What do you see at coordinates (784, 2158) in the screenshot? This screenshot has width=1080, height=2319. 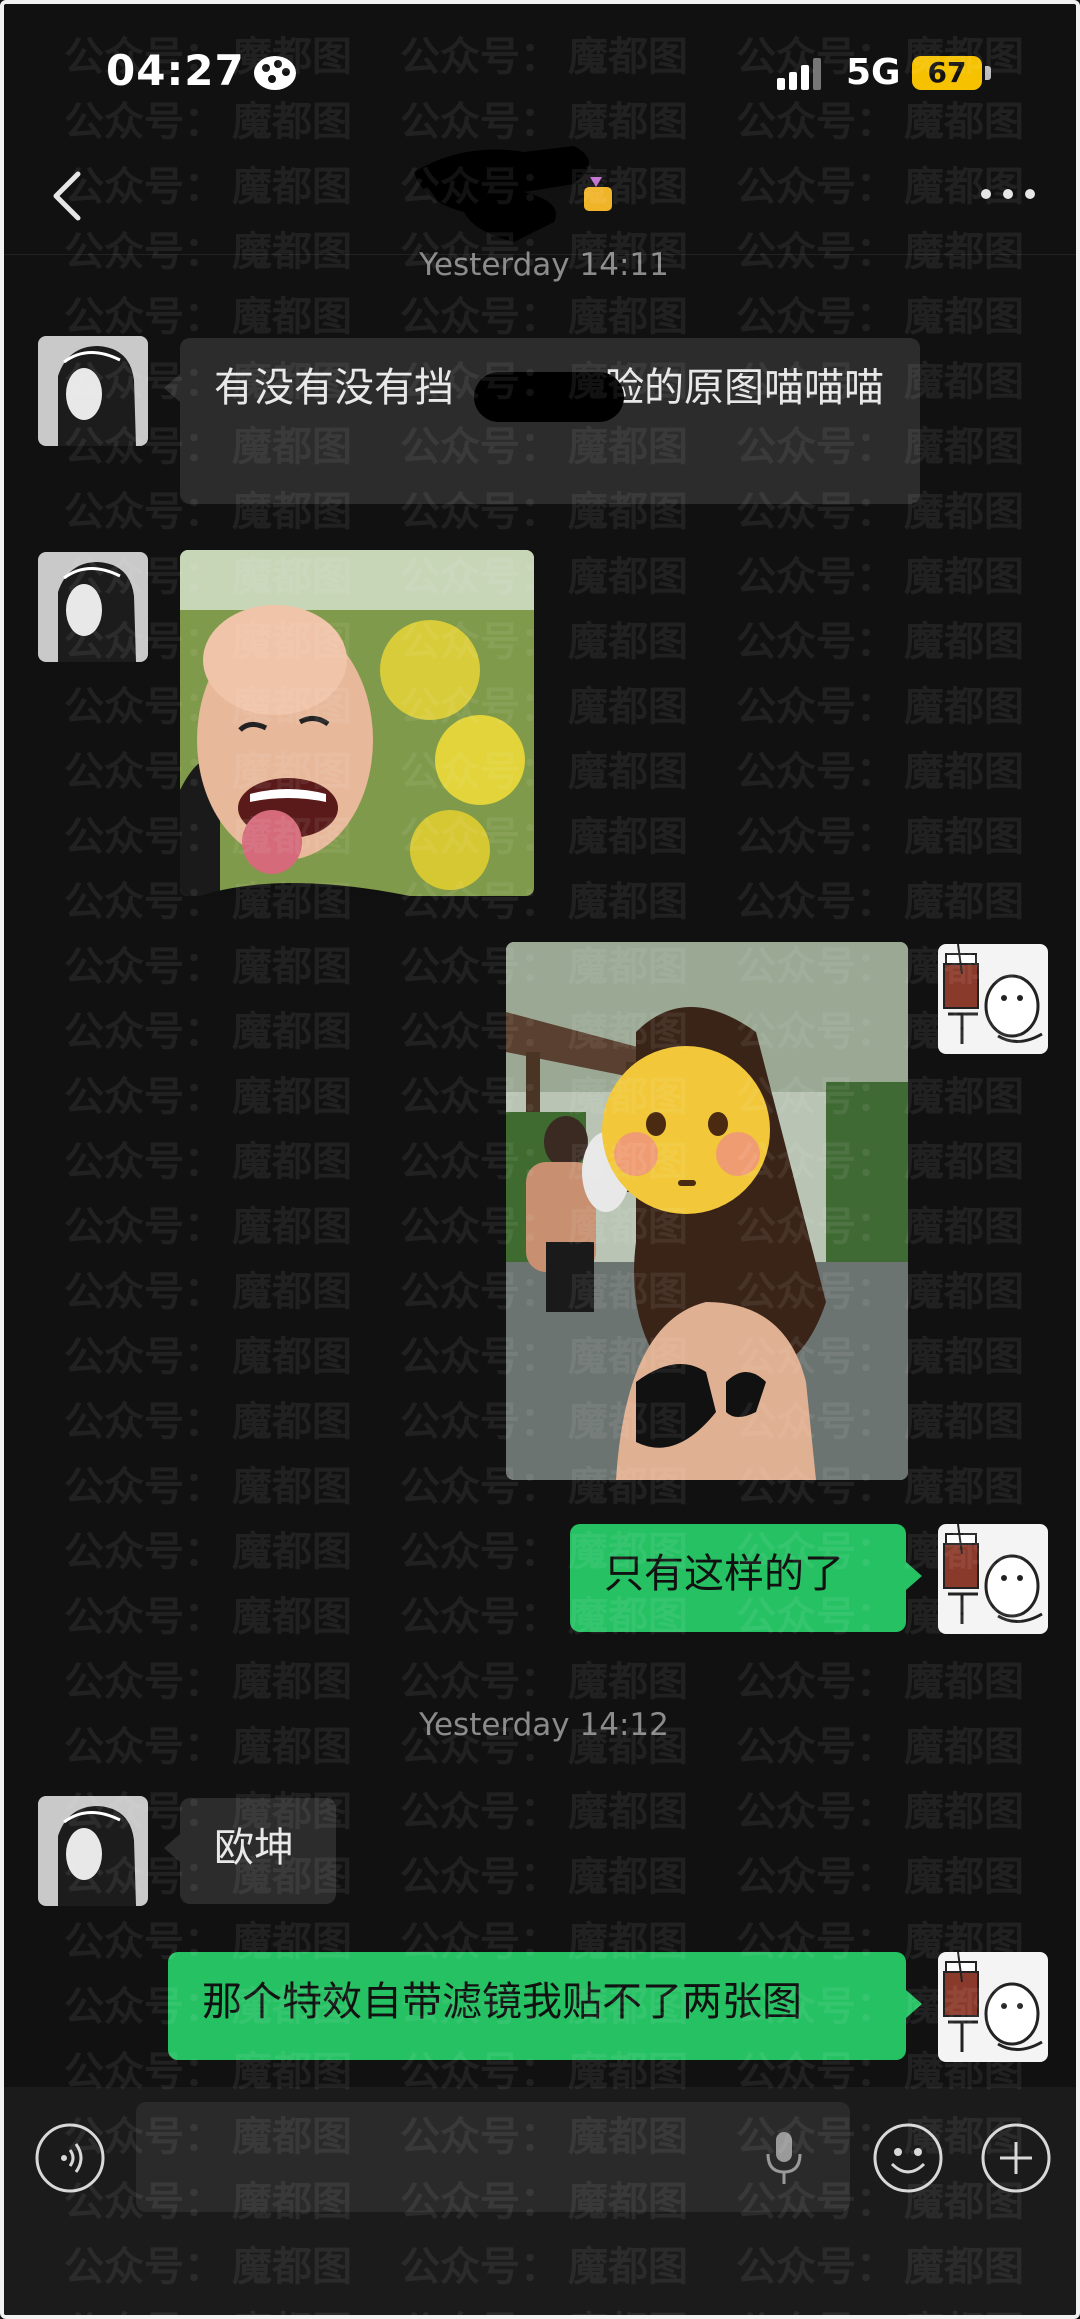 I see `mic-icon` at bounding box center [784, 2158].